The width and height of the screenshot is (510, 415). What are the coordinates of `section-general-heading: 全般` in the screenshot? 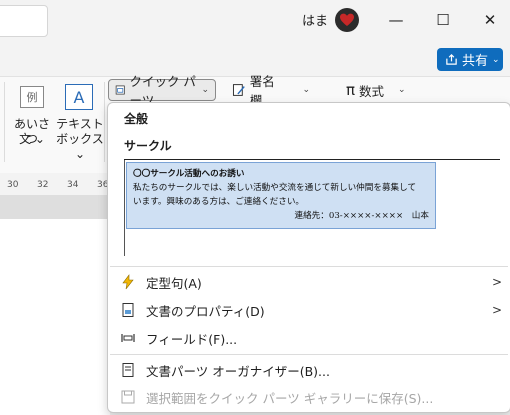 It's located at (136, 119).